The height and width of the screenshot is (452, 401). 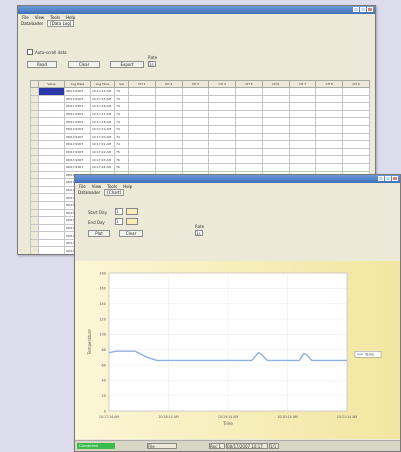 What do you see at coordinates (395, 178) in the screenshot?
I see `close-icon` at bounding box center [395, 178].